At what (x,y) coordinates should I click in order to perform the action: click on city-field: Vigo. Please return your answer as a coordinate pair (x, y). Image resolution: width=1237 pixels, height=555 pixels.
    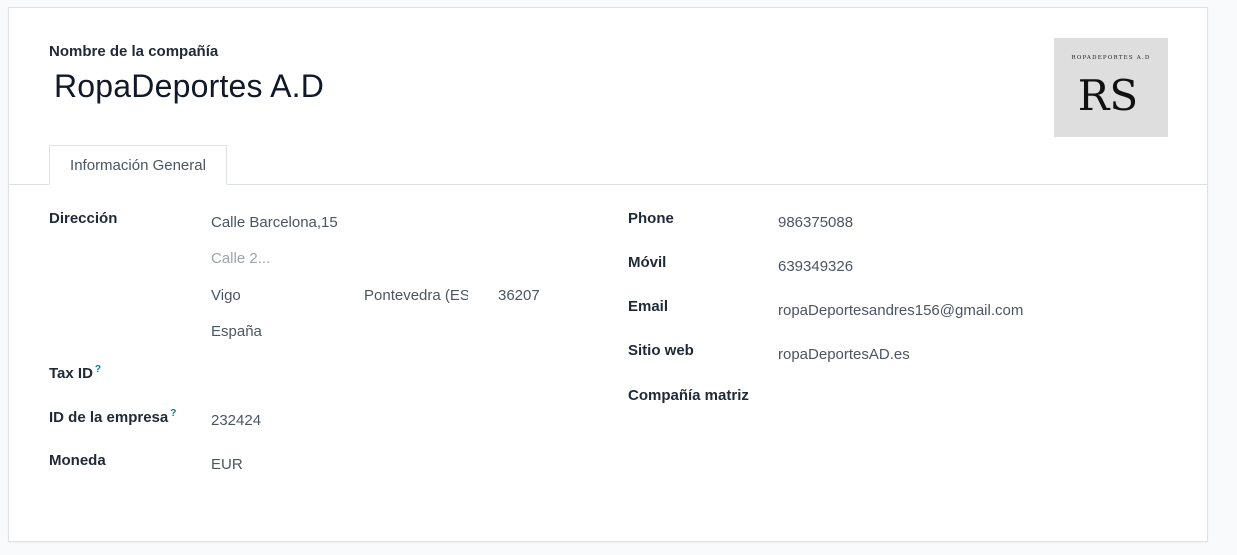
    Looking at the image, I should click on (226, 295).